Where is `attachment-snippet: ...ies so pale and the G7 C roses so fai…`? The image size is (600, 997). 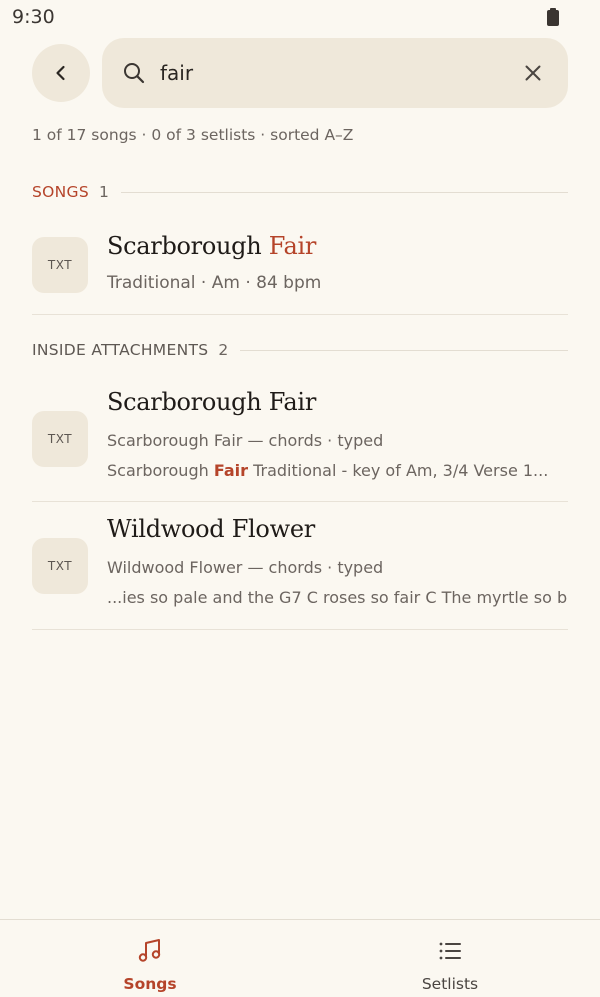
attachment-snippet: ...ies so pale and the G7 C roses so fai… is located at coordinates (337, 597).